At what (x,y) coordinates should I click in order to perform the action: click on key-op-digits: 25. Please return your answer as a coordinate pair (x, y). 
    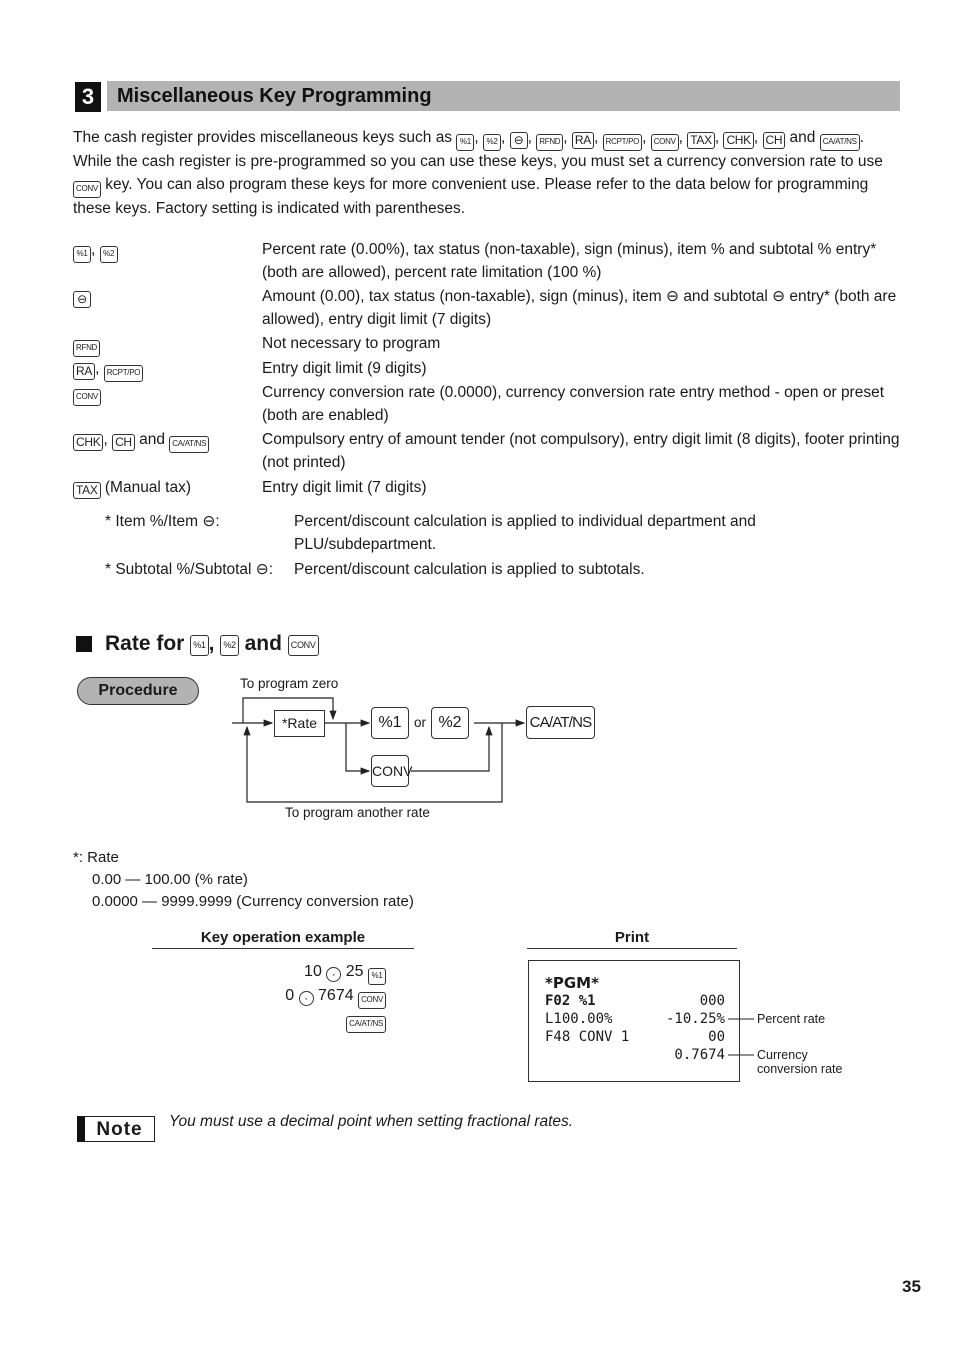
    Looking at the image, I should click on (354, 971).